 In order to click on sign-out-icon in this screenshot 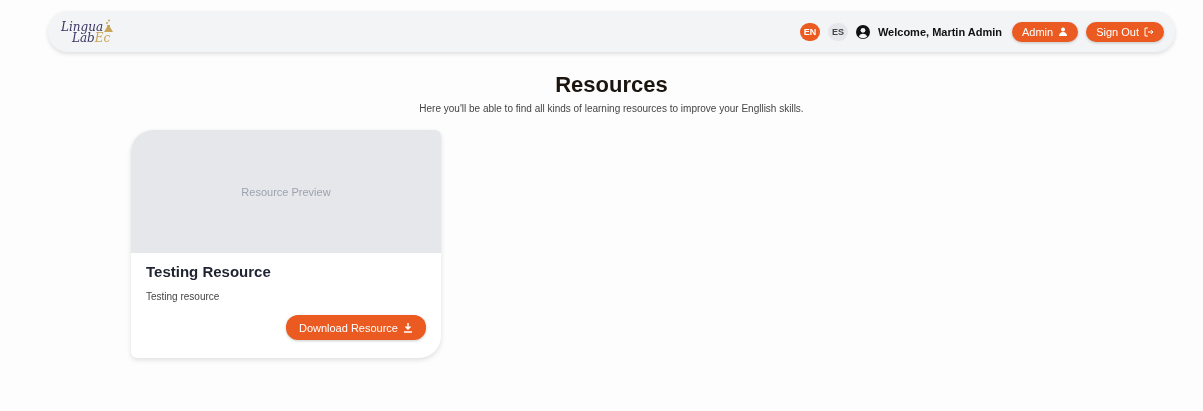, I will do `click(1149, 31)`.